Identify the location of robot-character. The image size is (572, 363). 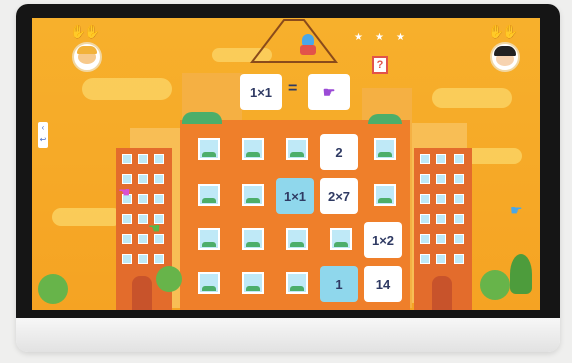
(308, 44).